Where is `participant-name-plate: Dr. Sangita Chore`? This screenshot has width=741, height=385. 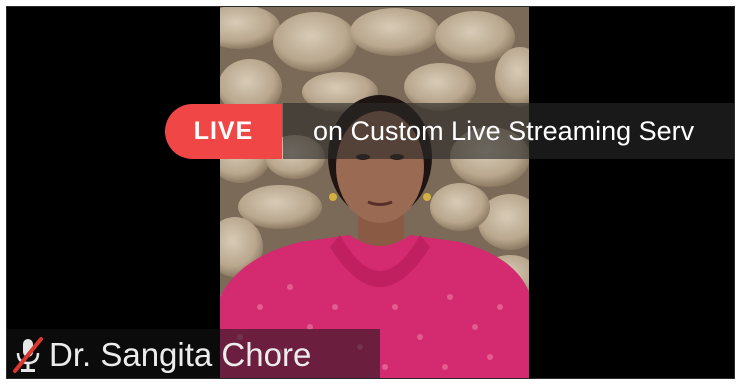 participant-name-plate: Dr. Sangita Chore is located at coordinates (193, 353).